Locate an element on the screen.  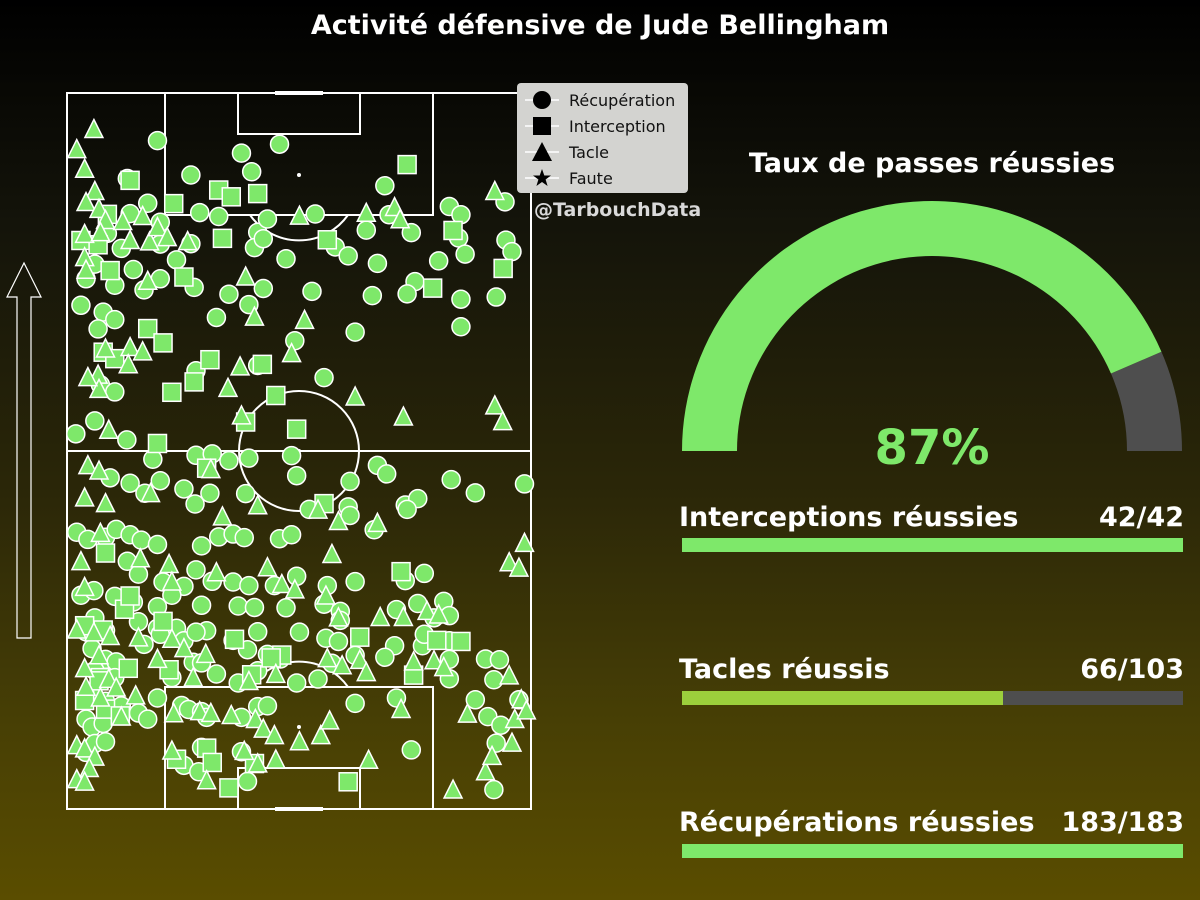
stat-bar-recuperations is located at coordinates (932, 851).